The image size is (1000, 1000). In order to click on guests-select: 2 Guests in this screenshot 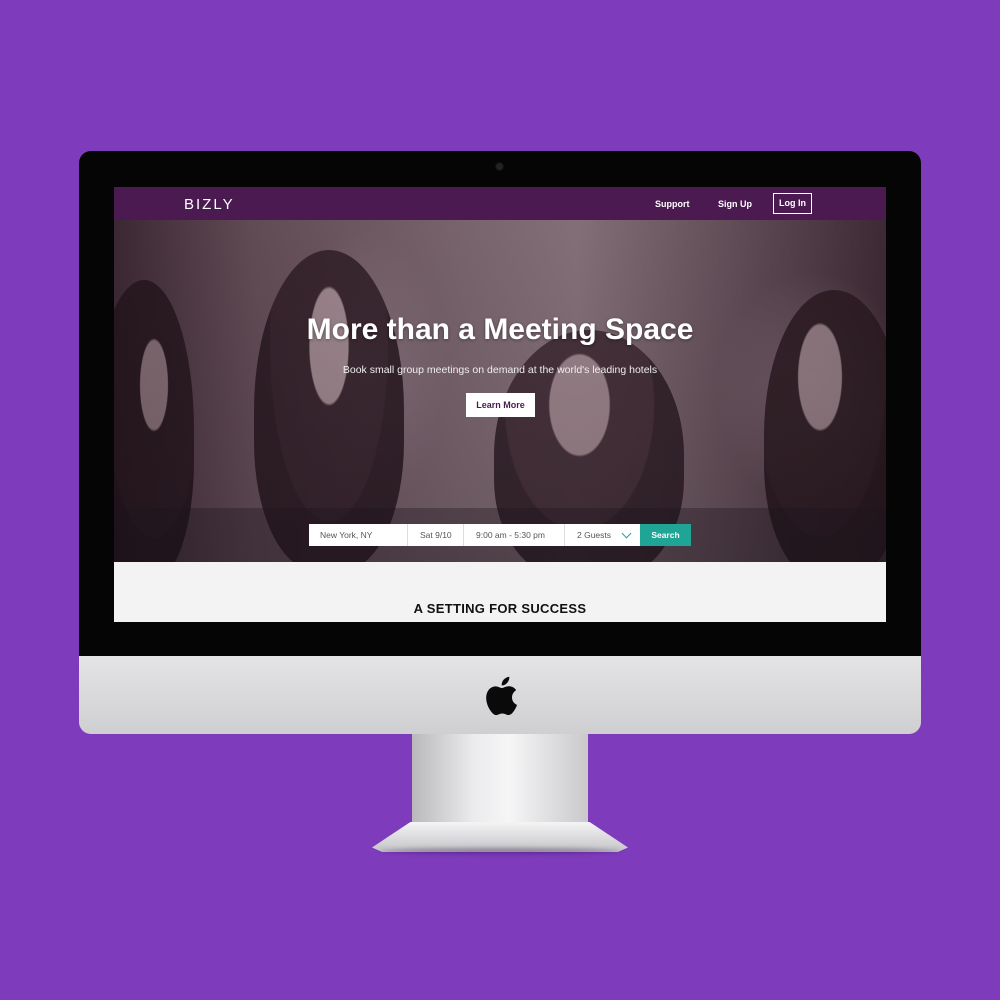, I will do `click(602, 535)`.